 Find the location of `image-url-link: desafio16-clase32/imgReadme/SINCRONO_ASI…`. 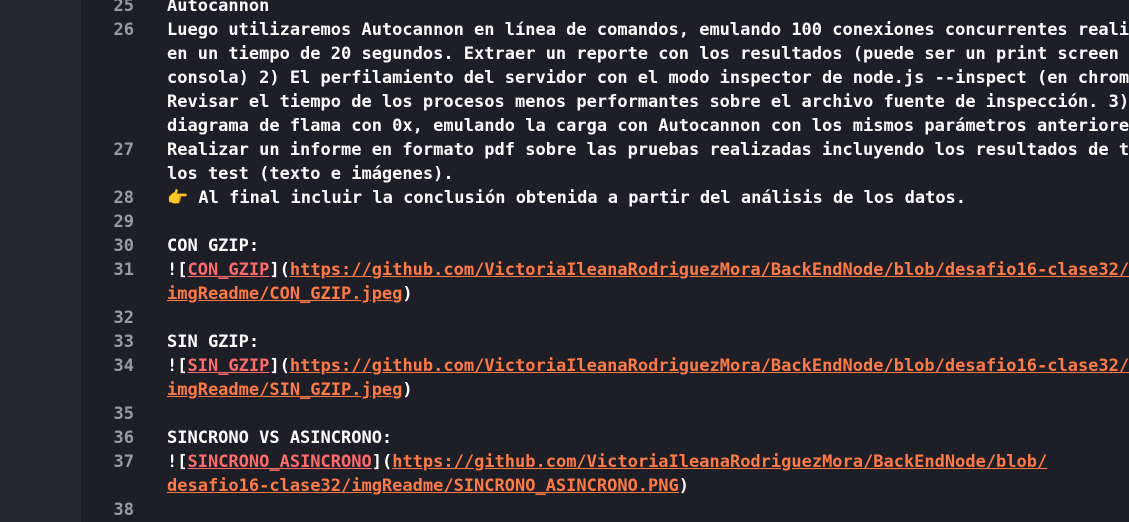

image-url-link: desafio16-clase32/imgReadme/SINCRONO_ASI… is located at coordinates (423, 486).